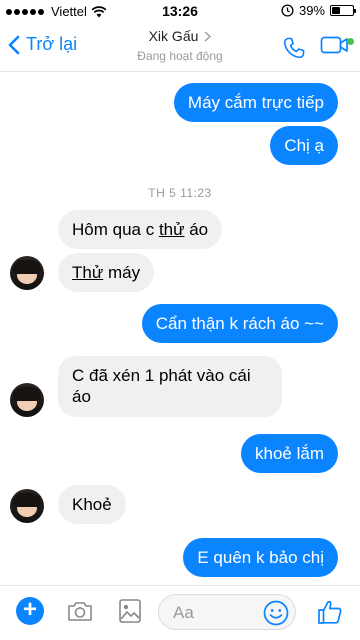  I want to click on message-row-outgoing: E quên k bảo chị, so click(260, 557).